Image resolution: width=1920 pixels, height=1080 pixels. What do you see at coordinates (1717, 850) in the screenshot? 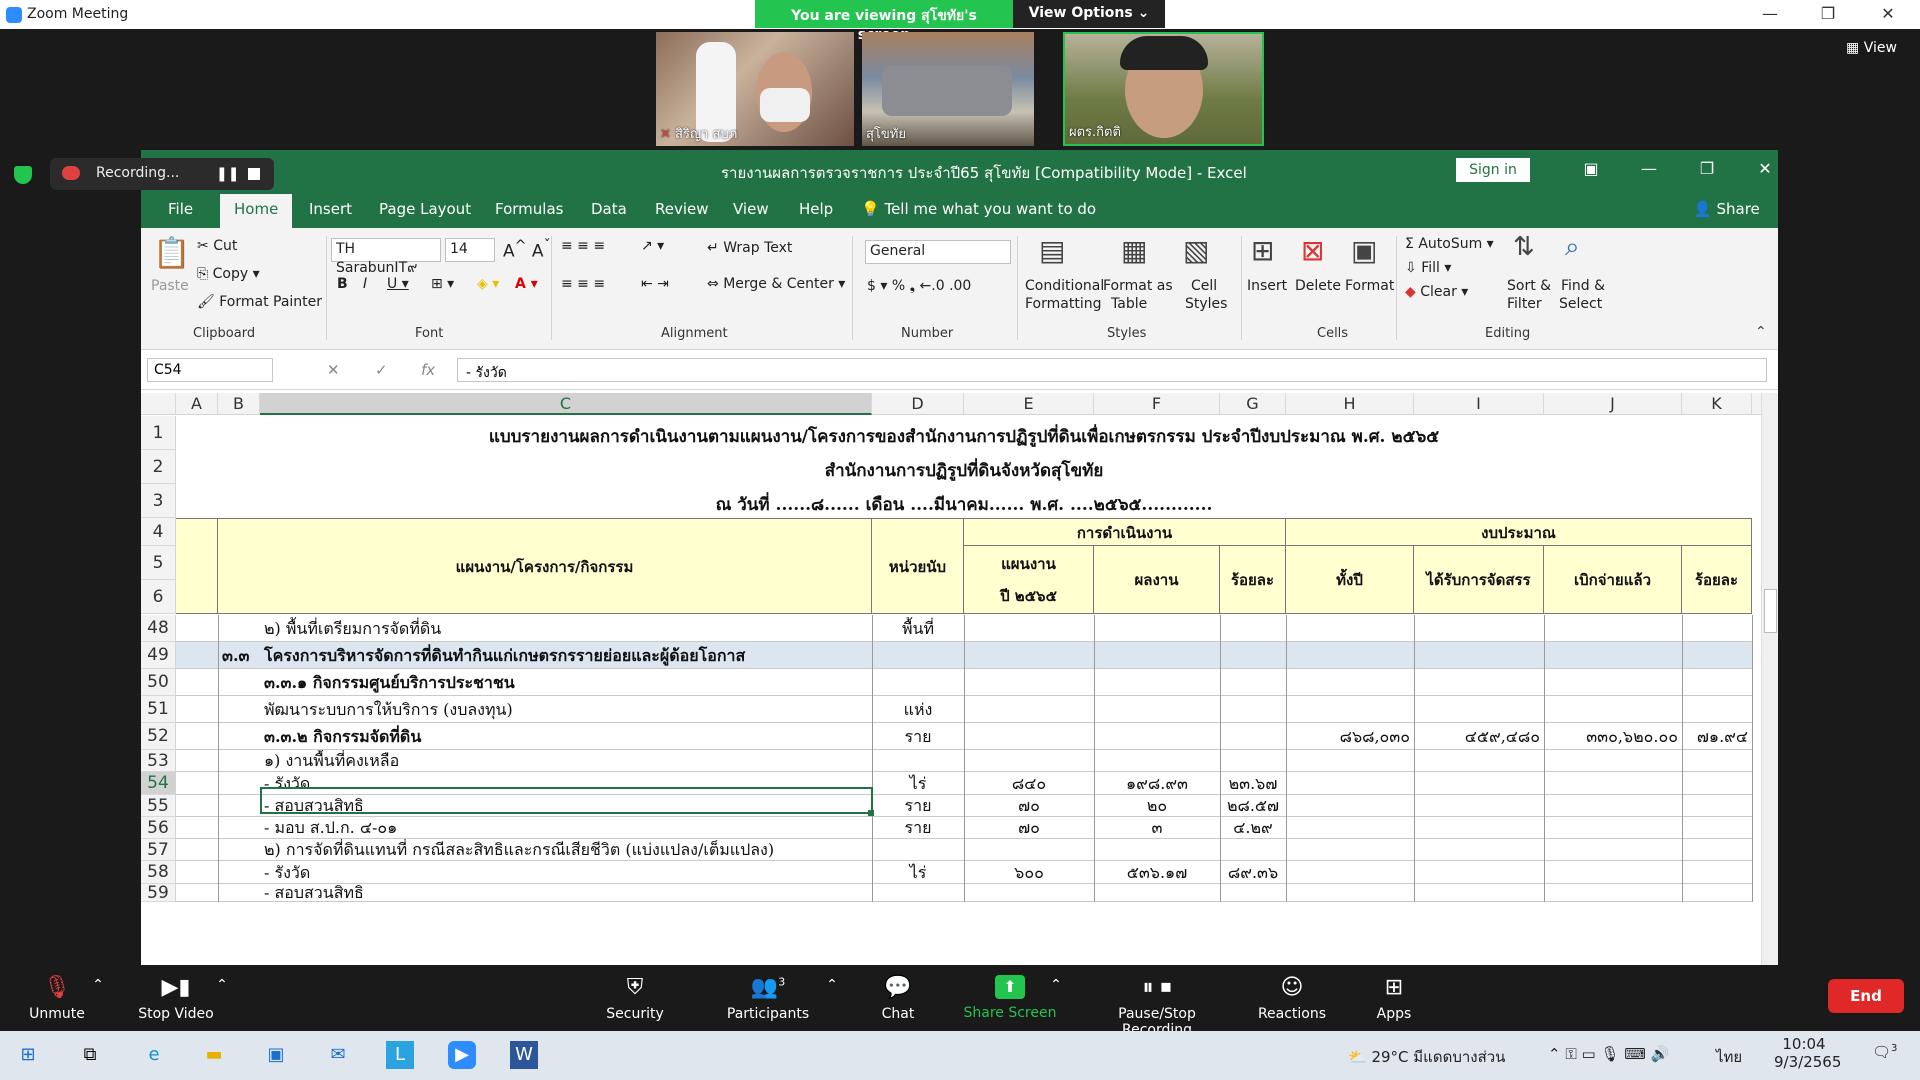
I see `cell-k57` at bounding box center [1717, 850].